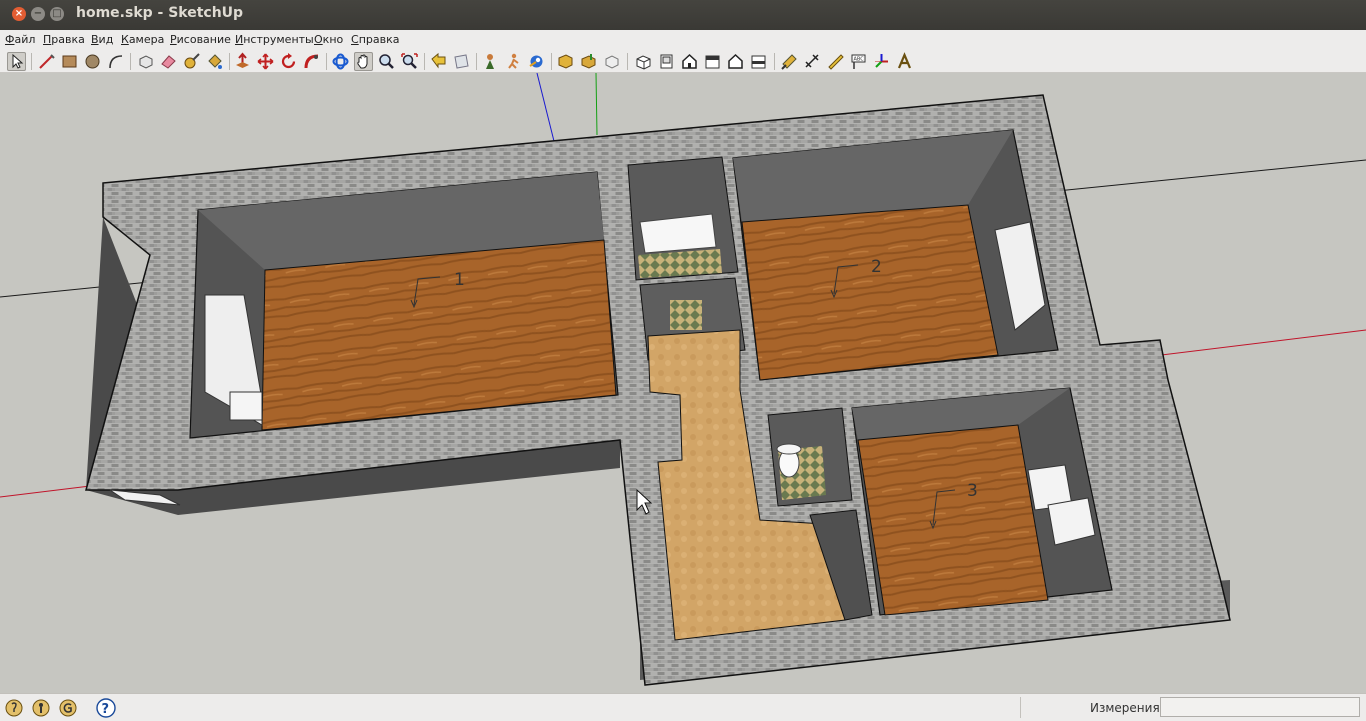 The width and height of the screenshot is (1366, 721). I want to click on menu-edit: Правка, so click(64, 39).